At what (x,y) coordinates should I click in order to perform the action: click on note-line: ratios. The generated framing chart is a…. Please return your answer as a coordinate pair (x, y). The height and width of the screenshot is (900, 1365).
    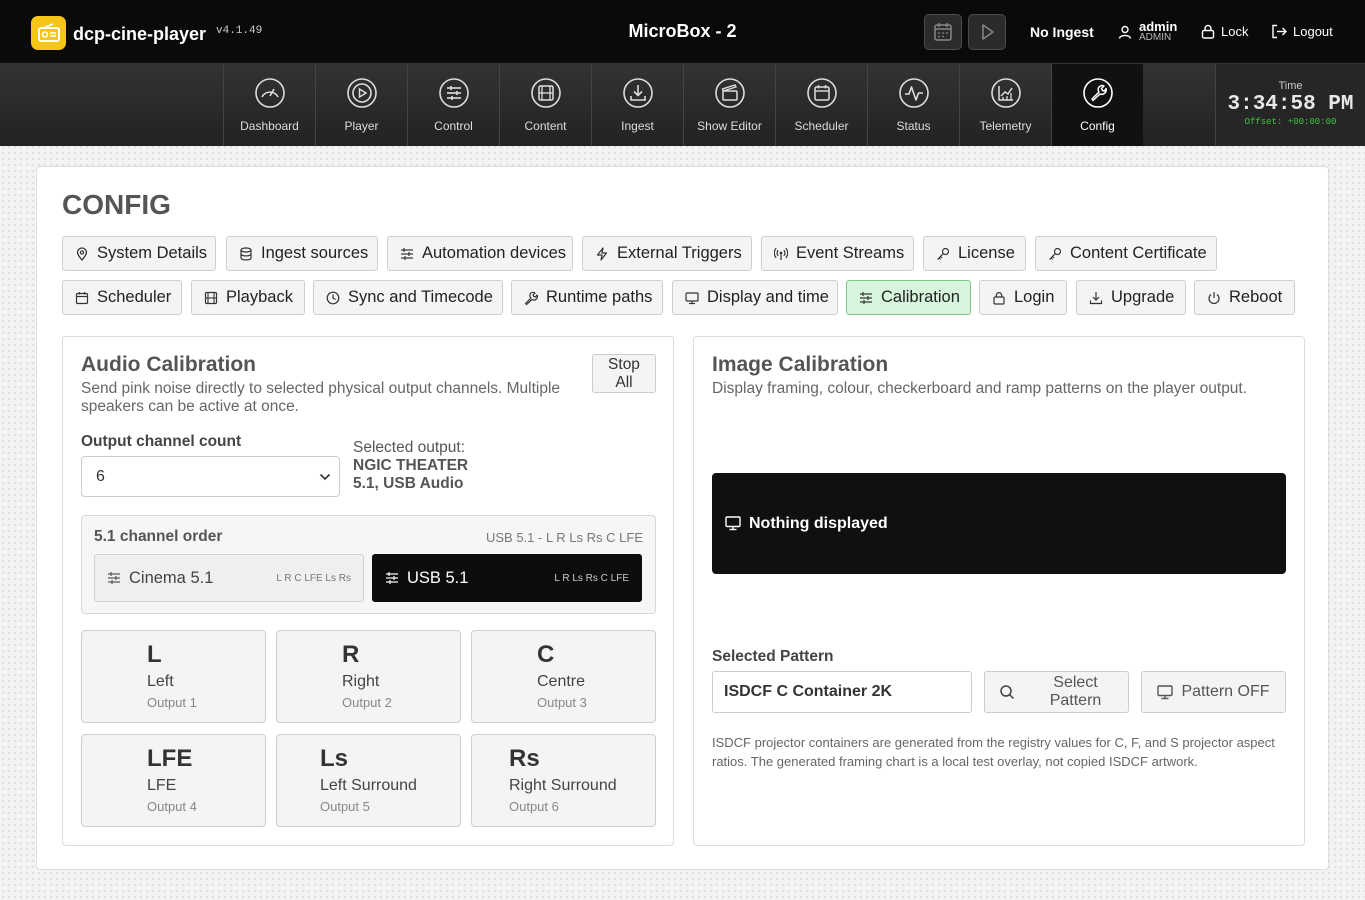
    Looking at the image, I should click on (955, 761).